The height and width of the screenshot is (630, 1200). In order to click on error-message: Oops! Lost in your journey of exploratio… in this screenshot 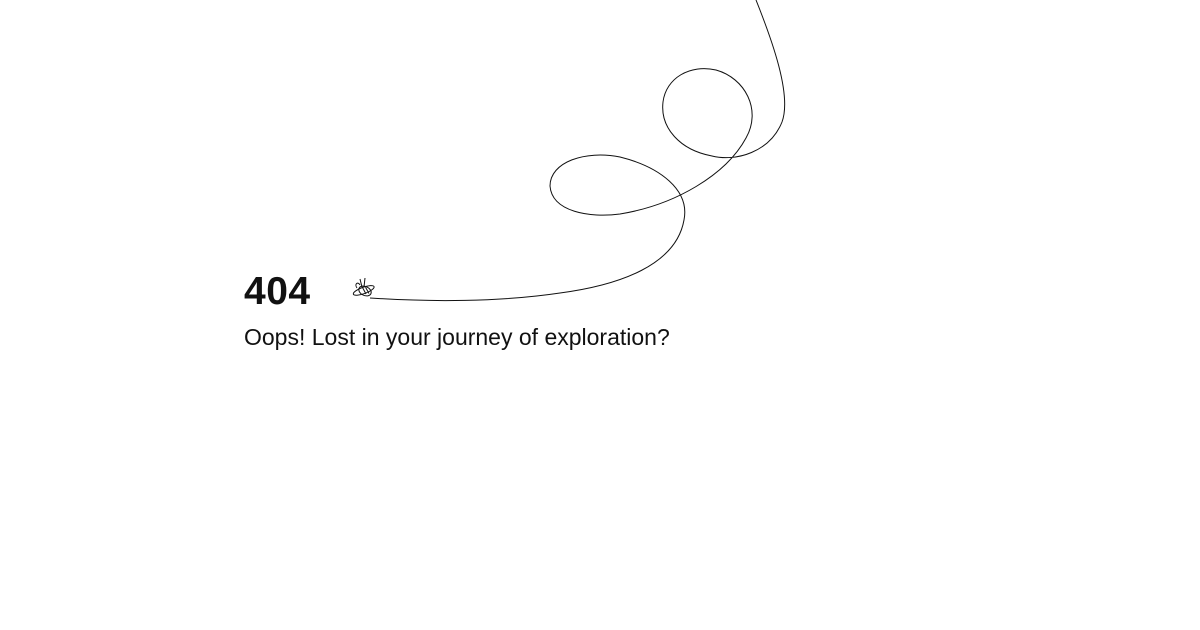, I will do `click(457, 337)`.